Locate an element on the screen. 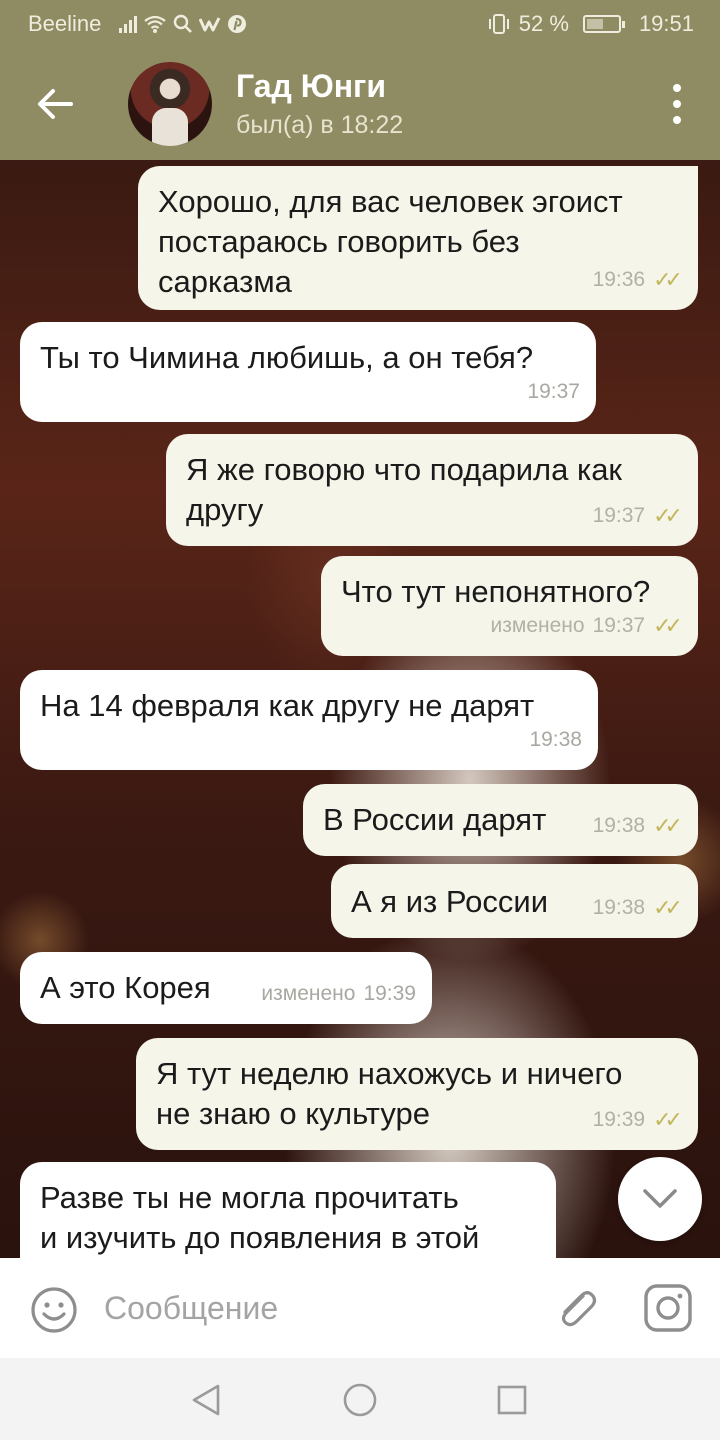  more-menu-button is located at coordinates (677, 104).